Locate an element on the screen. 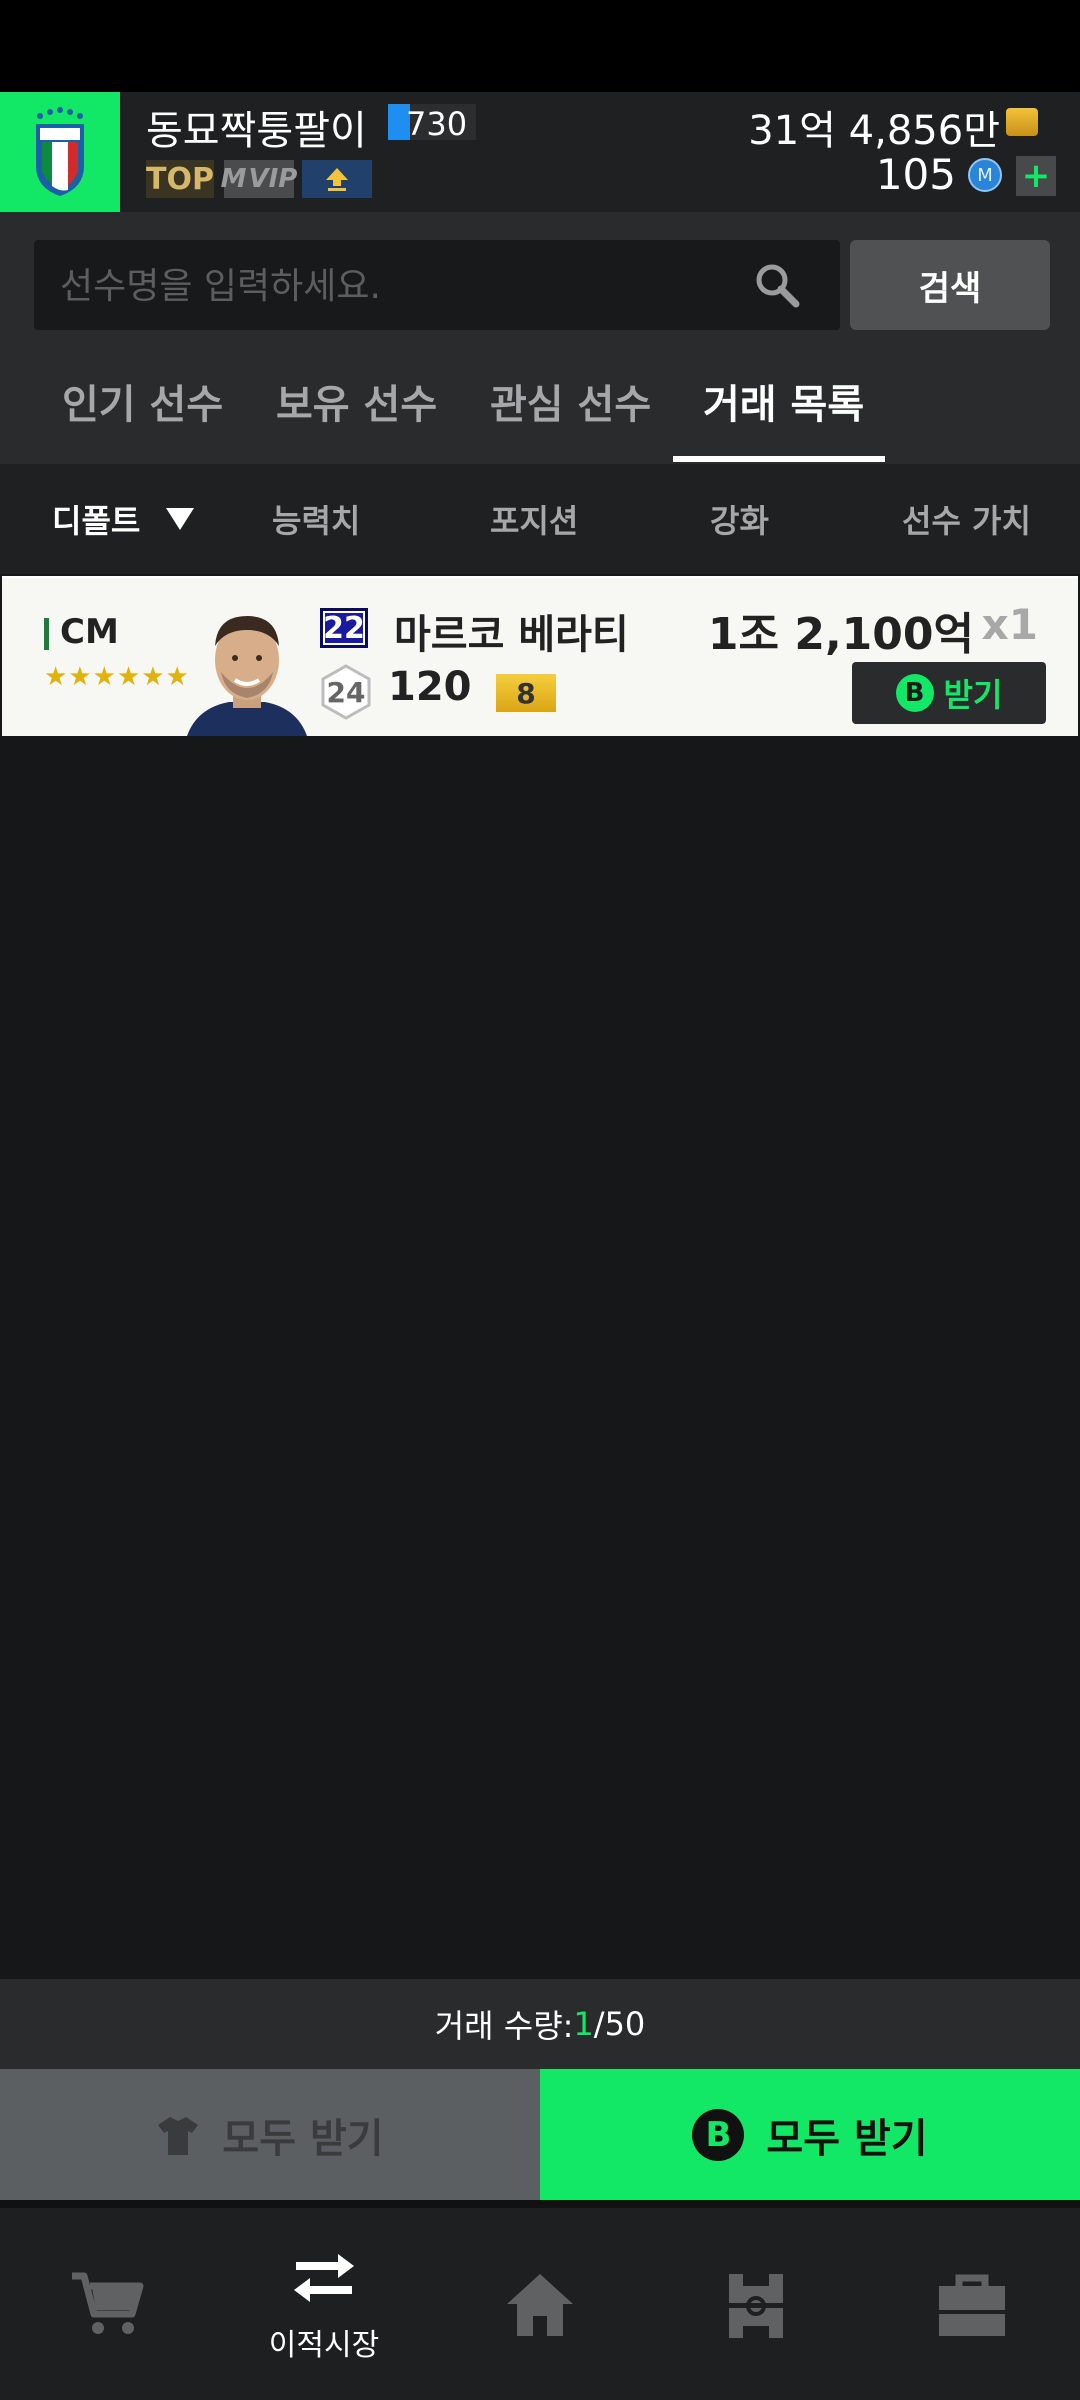 This screenshot has width=1080, height=2400. mc-icon: M is located at coordinates (985, 175).